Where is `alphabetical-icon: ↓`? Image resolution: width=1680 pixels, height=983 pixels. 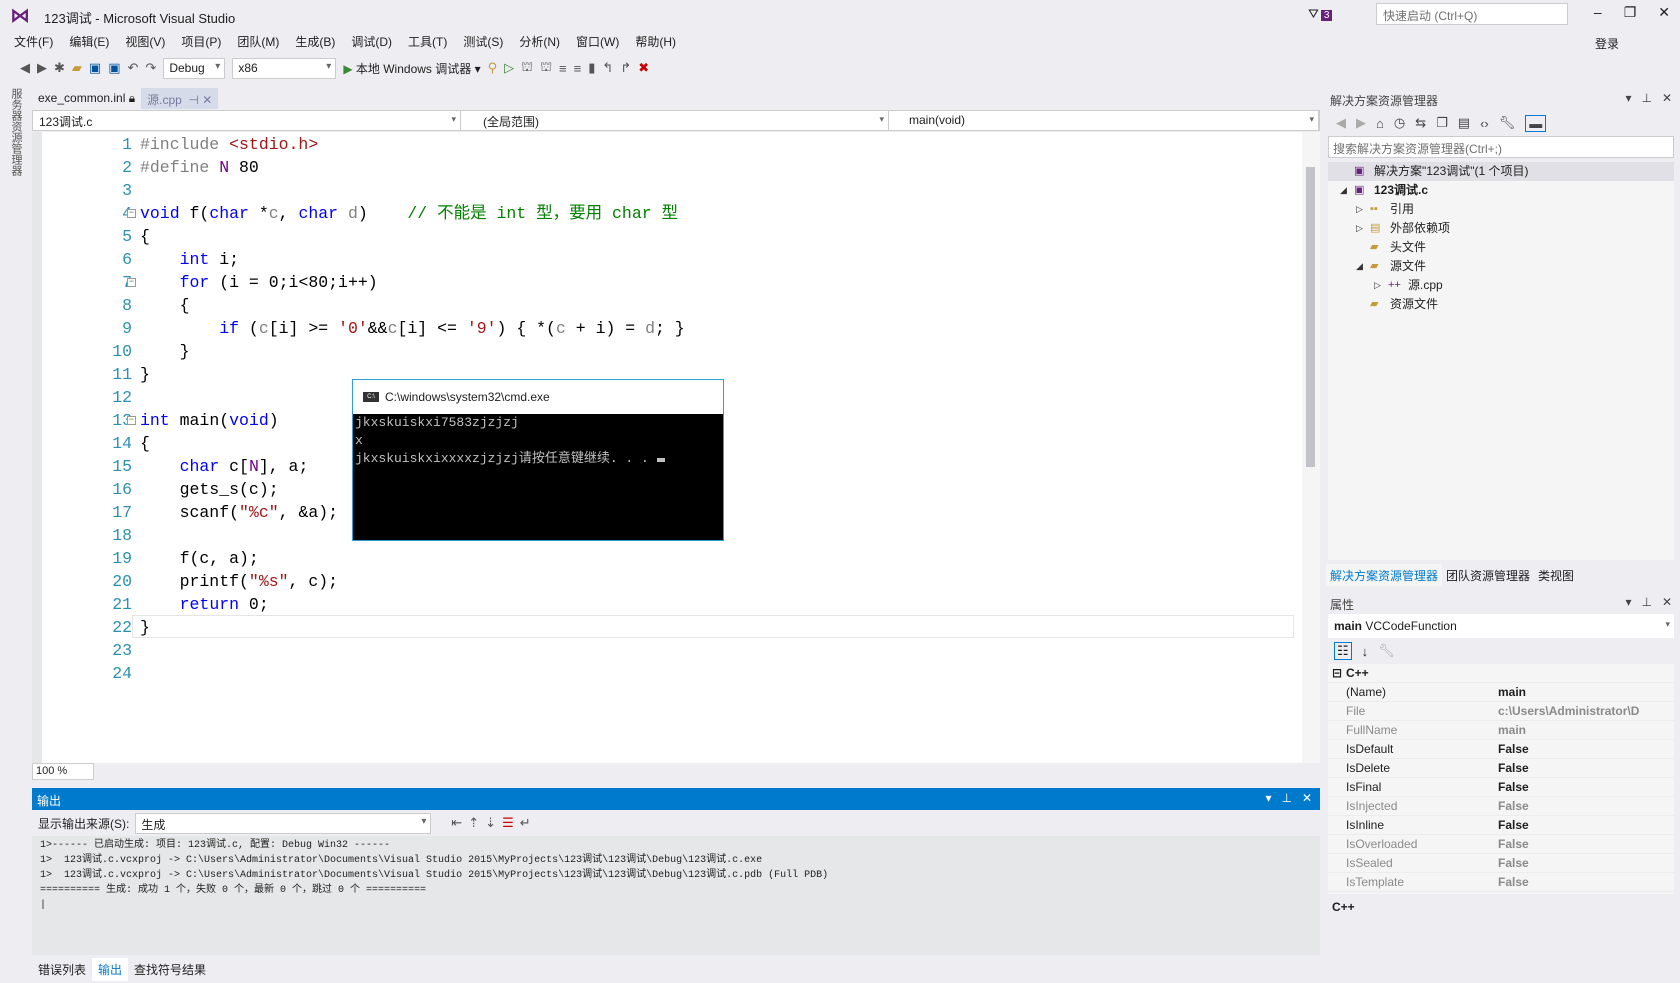 alphabetical-icon: ↓ is located at coordinates (1365, 651).